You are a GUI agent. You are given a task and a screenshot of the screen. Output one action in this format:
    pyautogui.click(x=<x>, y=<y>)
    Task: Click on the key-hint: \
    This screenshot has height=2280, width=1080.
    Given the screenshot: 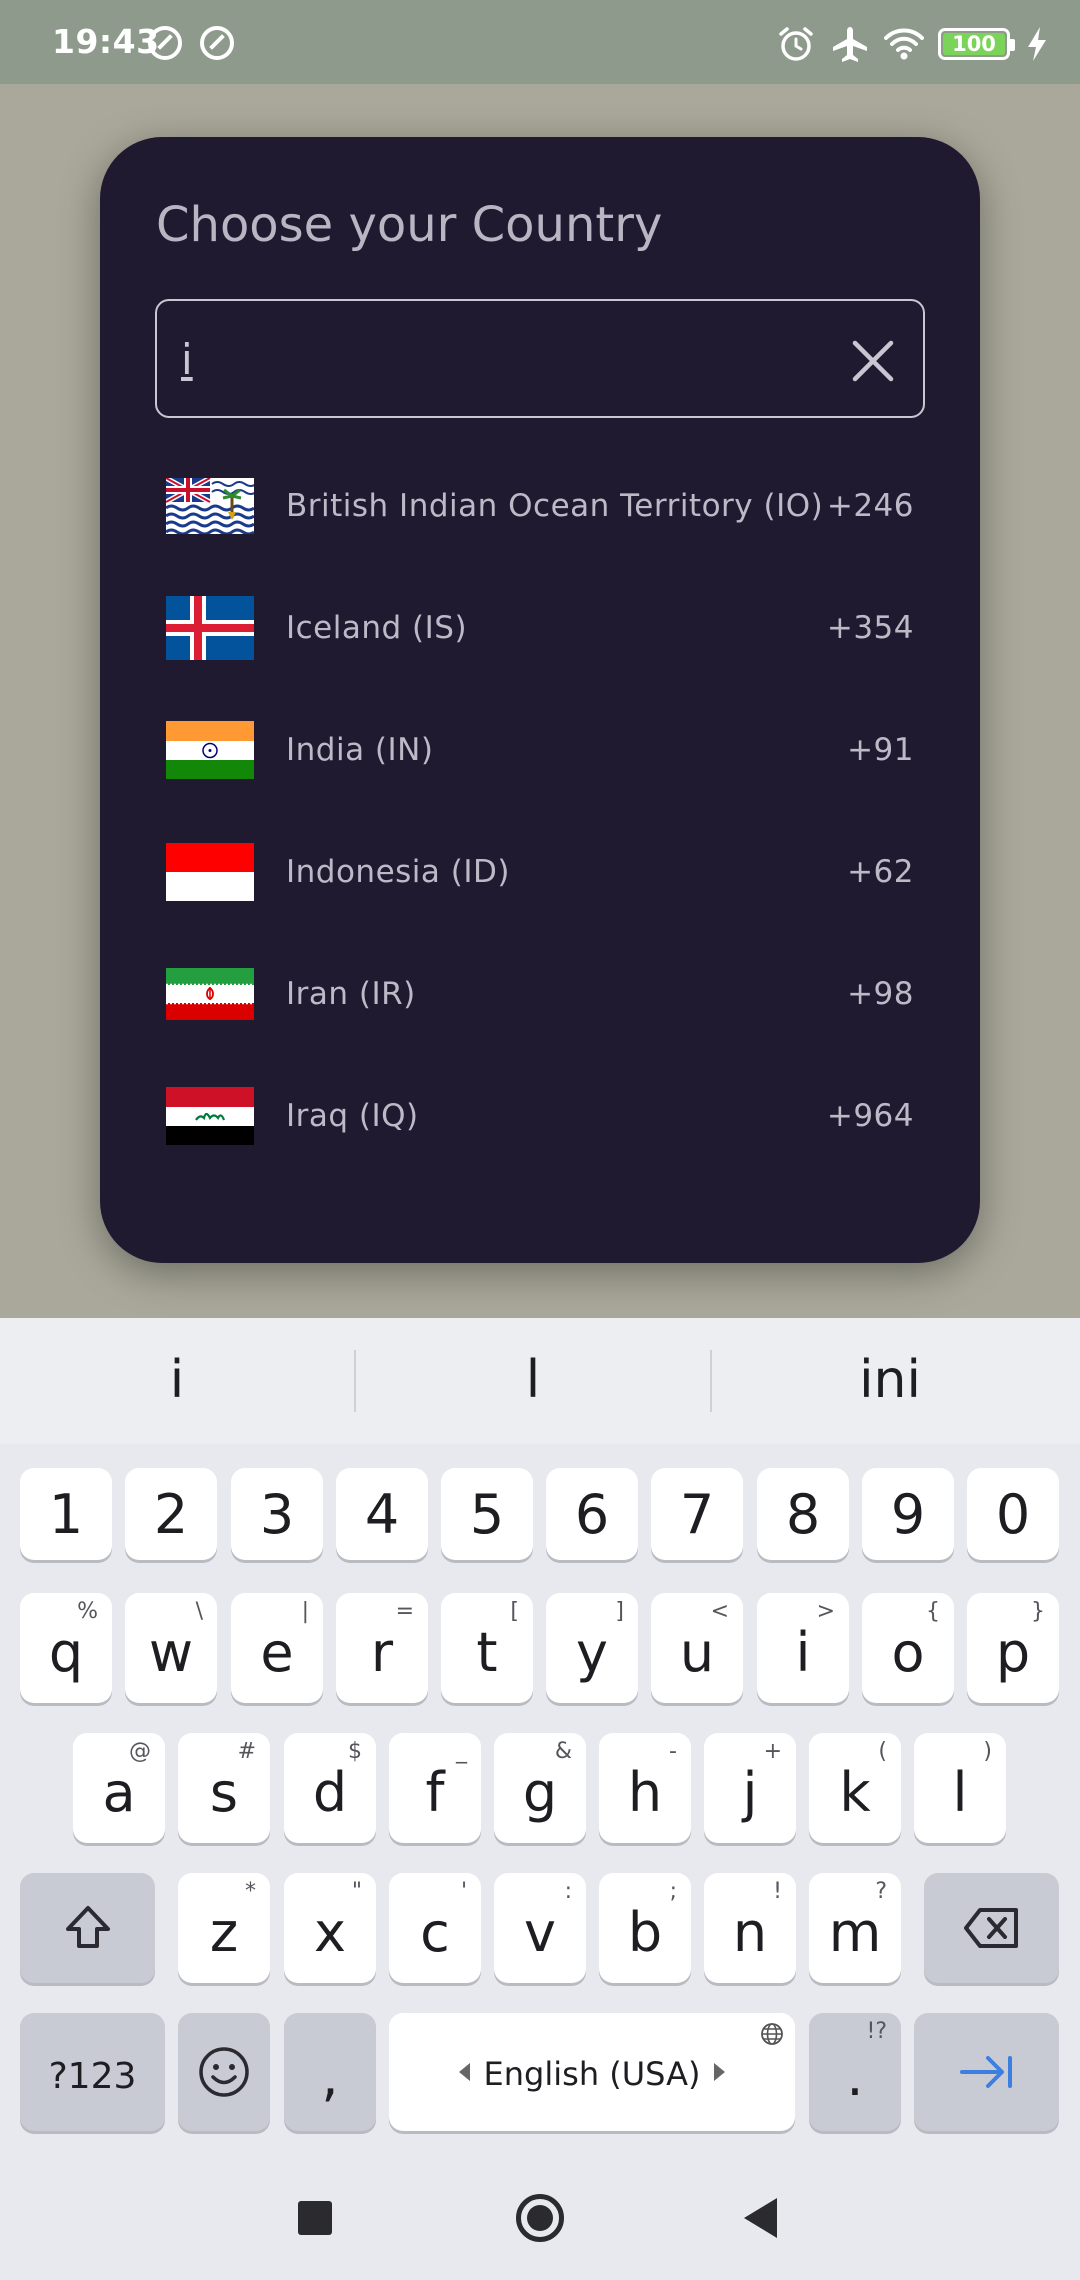 What is the action you would take?
    pyautogui.click(x=199, y=1611)
    